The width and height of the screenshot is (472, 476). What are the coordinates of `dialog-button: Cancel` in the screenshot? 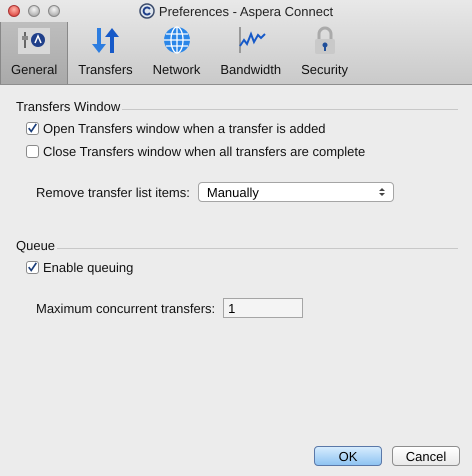 It's located at (426, 456).